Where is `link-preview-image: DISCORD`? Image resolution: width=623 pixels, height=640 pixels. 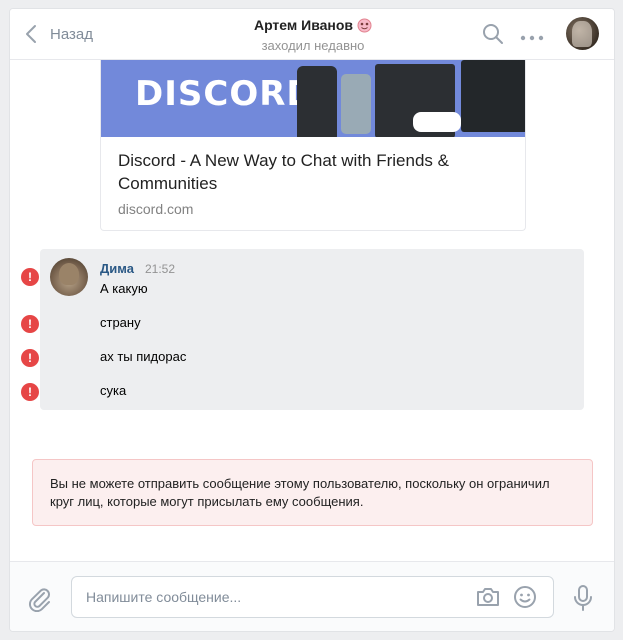
link-preview-image: DISCORD is located at coordinates (313, 98).